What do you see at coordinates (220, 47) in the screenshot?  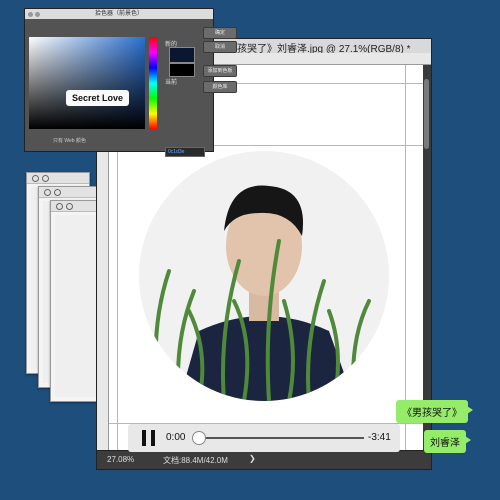 I see `cancel-button: 取消` at bounding box center [220, 47].